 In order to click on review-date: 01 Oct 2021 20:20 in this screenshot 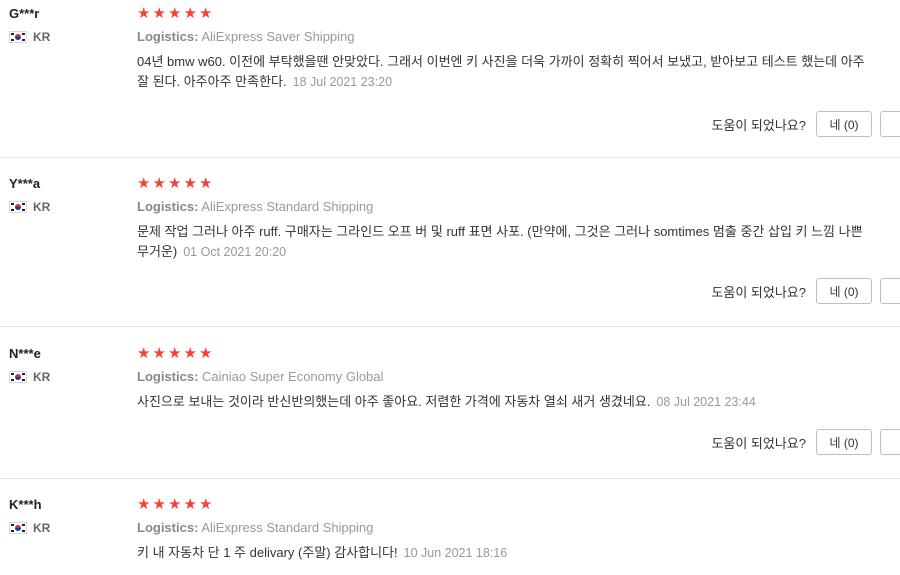, I will do `click(235, 252)`.